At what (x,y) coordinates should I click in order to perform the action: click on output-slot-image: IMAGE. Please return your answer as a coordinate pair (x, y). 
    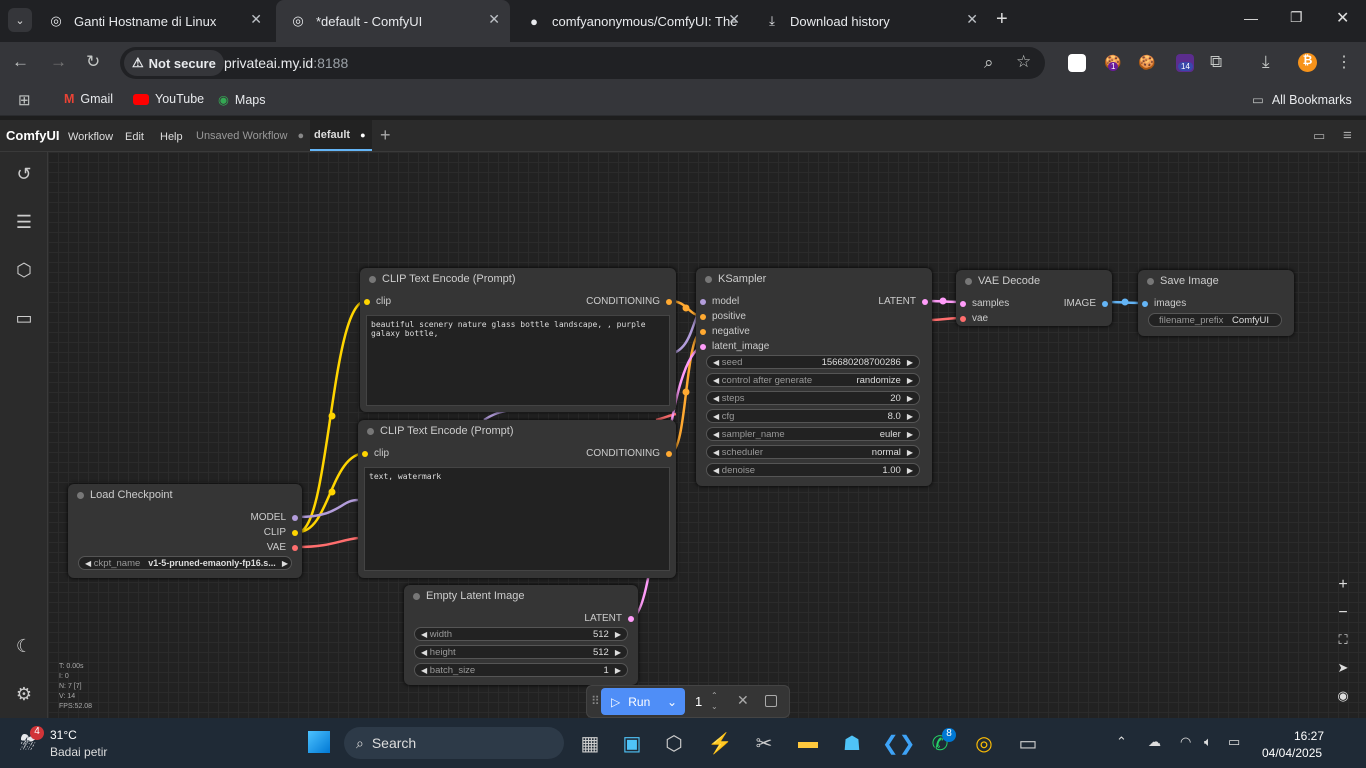
    Looking at the image, I should click on (1086, 303).